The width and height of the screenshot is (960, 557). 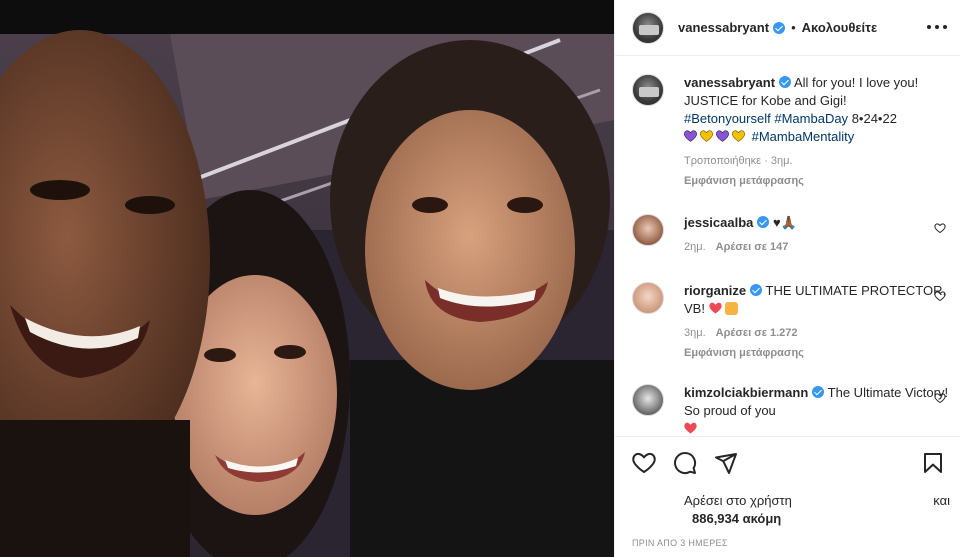 What do you see at coordinates (941, 500) in the screenshot?
I see `likes-text-end: και` at bounding box center [941, 500].